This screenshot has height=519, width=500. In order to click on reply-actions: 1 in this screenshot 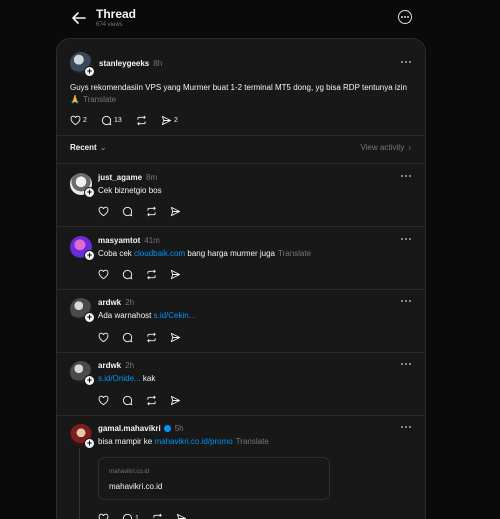, I will do `click(158, 515)`.